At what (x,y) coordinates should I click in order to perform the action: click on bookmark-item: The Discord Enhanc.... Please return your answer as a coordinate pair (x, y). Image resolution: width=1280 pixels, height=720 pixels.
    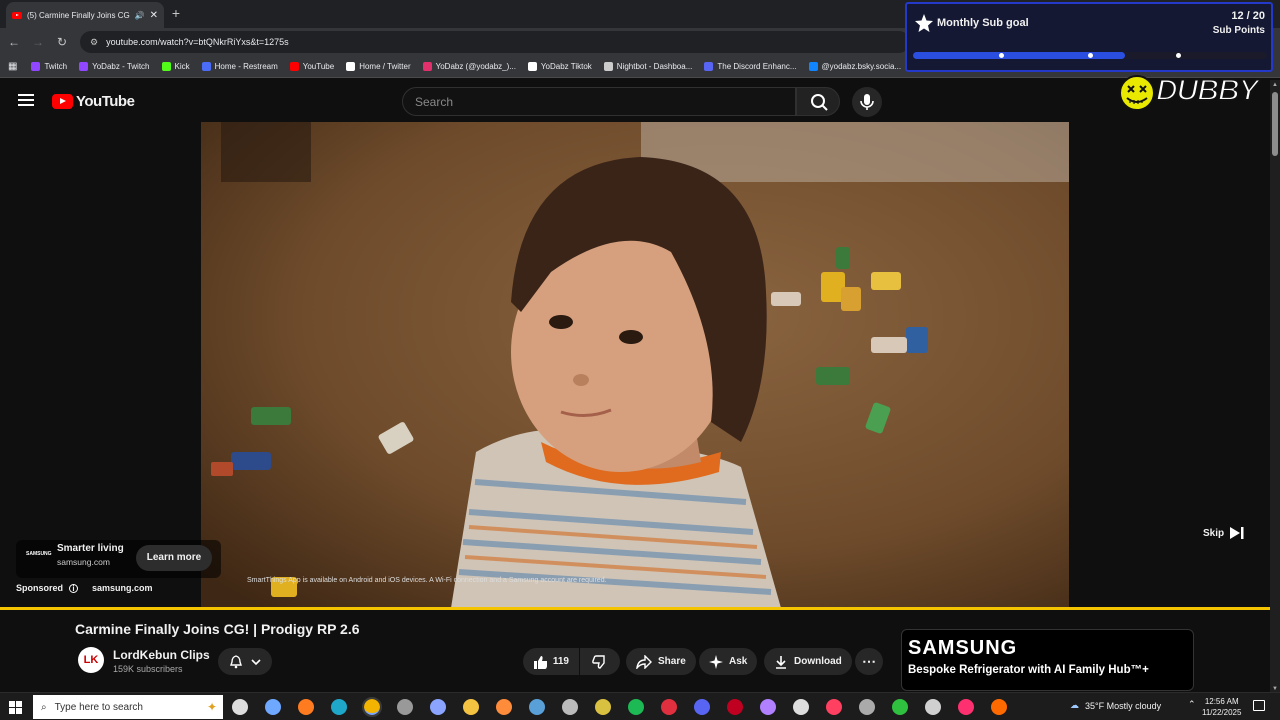
    Looking at the image, I should click on (750, 66).